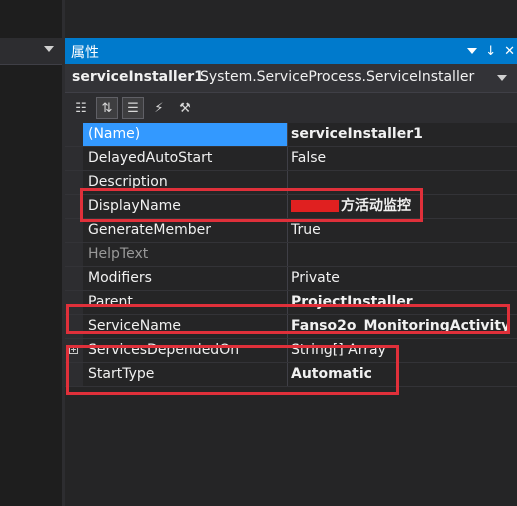  Describe the element at coordinates (185, 254) in the screenshot. I see `property-name: HelpText` at that location.